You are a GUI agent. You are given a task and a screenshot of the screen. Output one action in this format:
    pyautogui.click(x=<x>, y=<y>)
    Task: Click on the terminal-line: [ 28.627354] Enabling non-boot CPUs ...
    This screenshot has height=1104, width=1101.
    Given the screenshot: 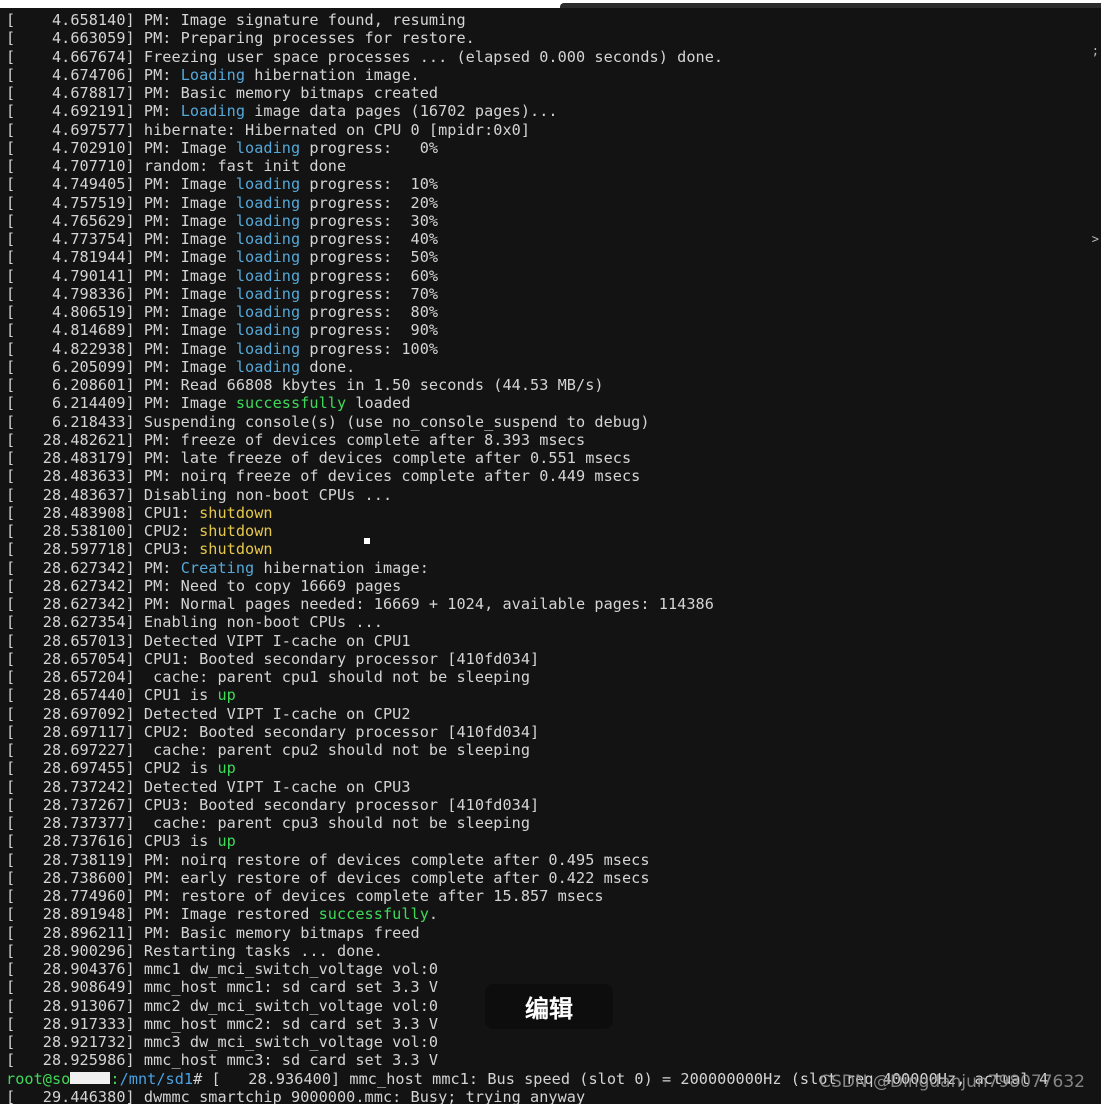 What is the action you would take?
    pyautogui.click(x=527, y=622)
    